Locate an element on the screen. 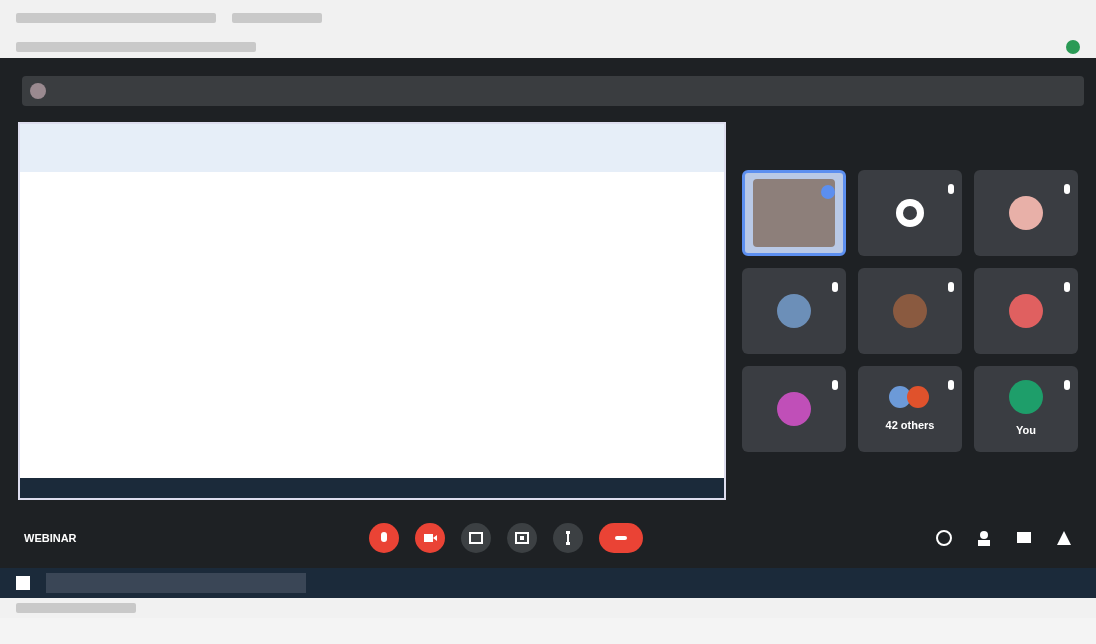 The height and width of the screenshot is (644, 1096). info-icon is located at coordinates (944, 538).